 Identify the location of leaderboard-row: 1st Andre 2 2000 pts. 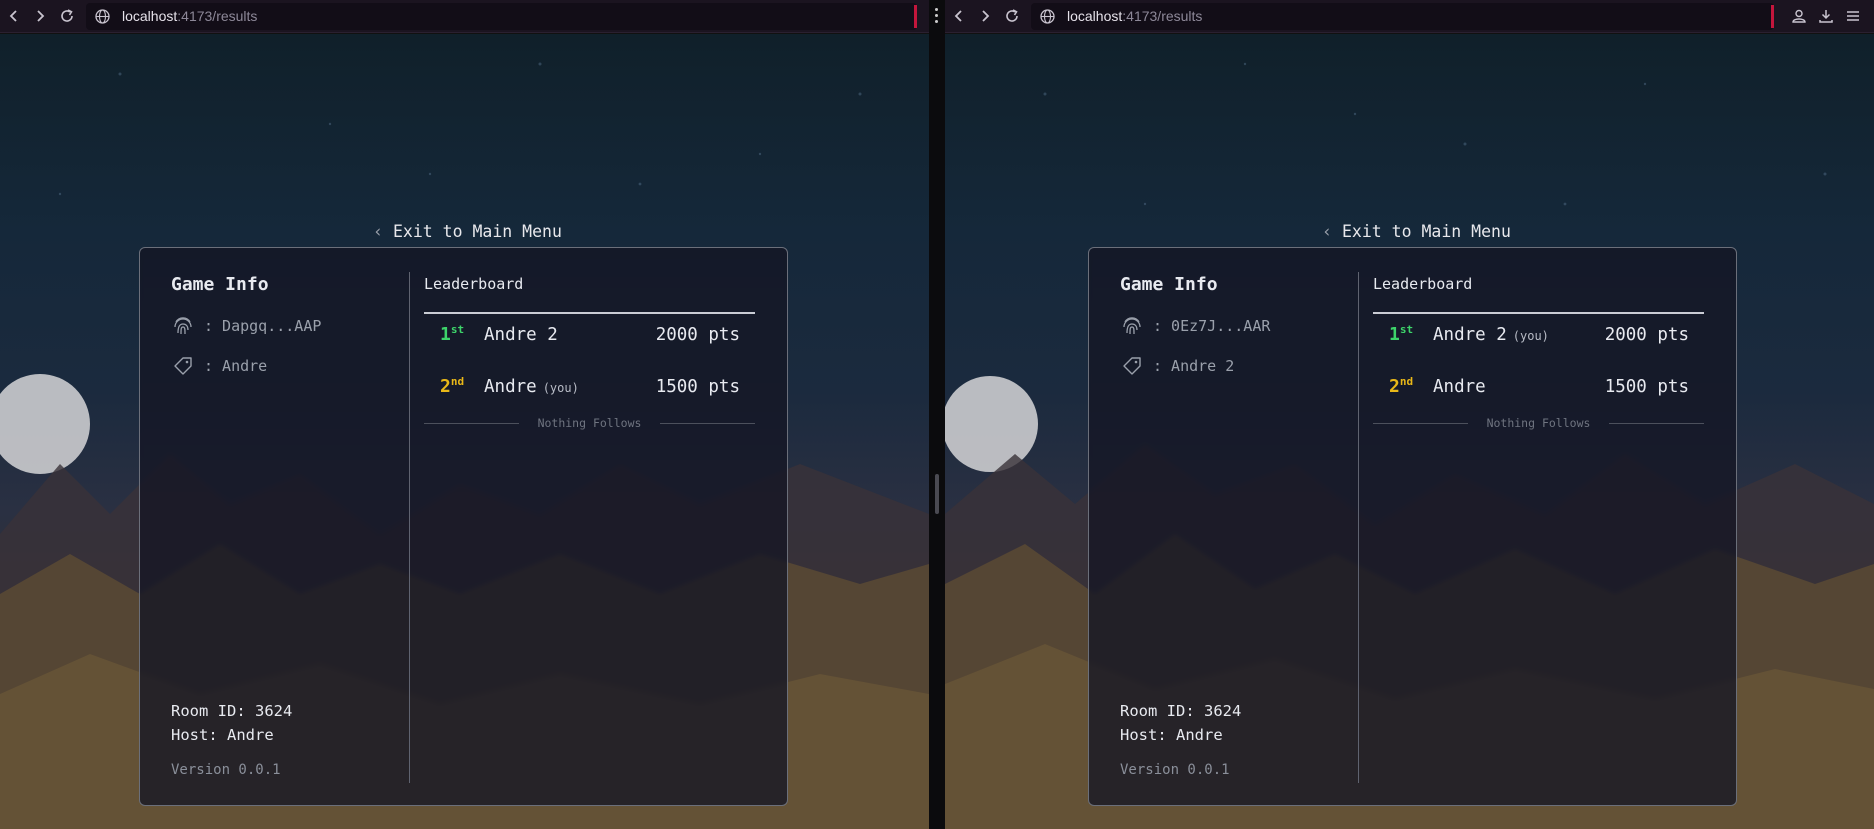
(590, 338).